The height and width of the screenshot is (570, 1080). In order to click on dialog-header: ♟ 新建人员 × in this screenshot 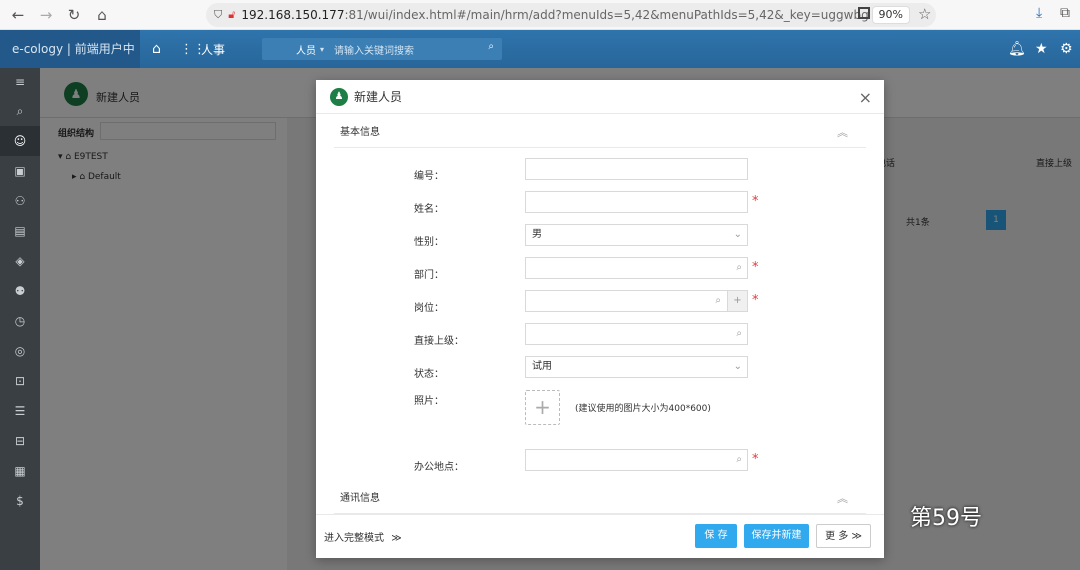, I will do `click(600, 97)`.